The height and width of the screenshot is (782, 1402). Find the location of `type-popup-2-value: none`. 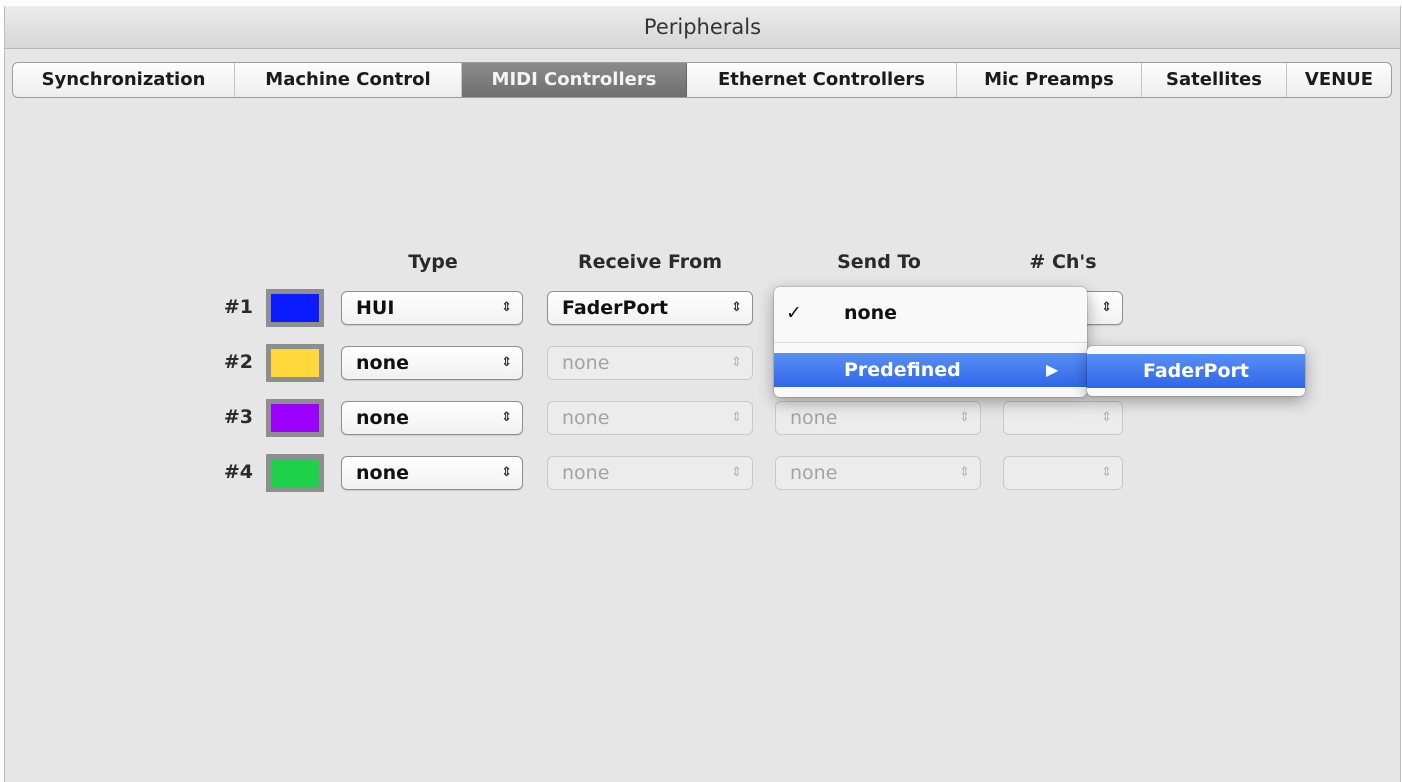

type-popup-2-value: none is located at coordinates (382, 363).